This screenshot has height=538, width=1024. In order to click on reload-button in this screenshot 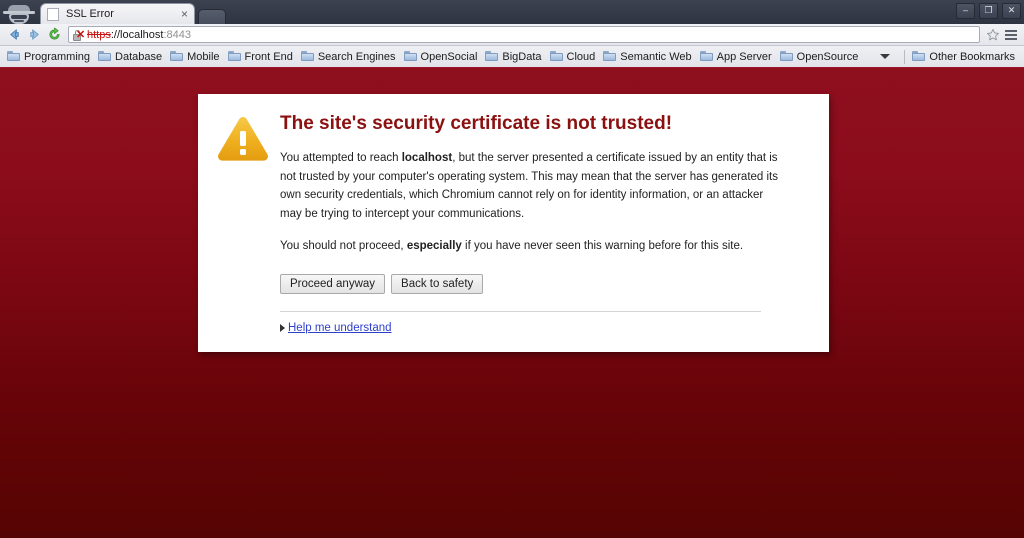, I will do `click(54, 35)`.